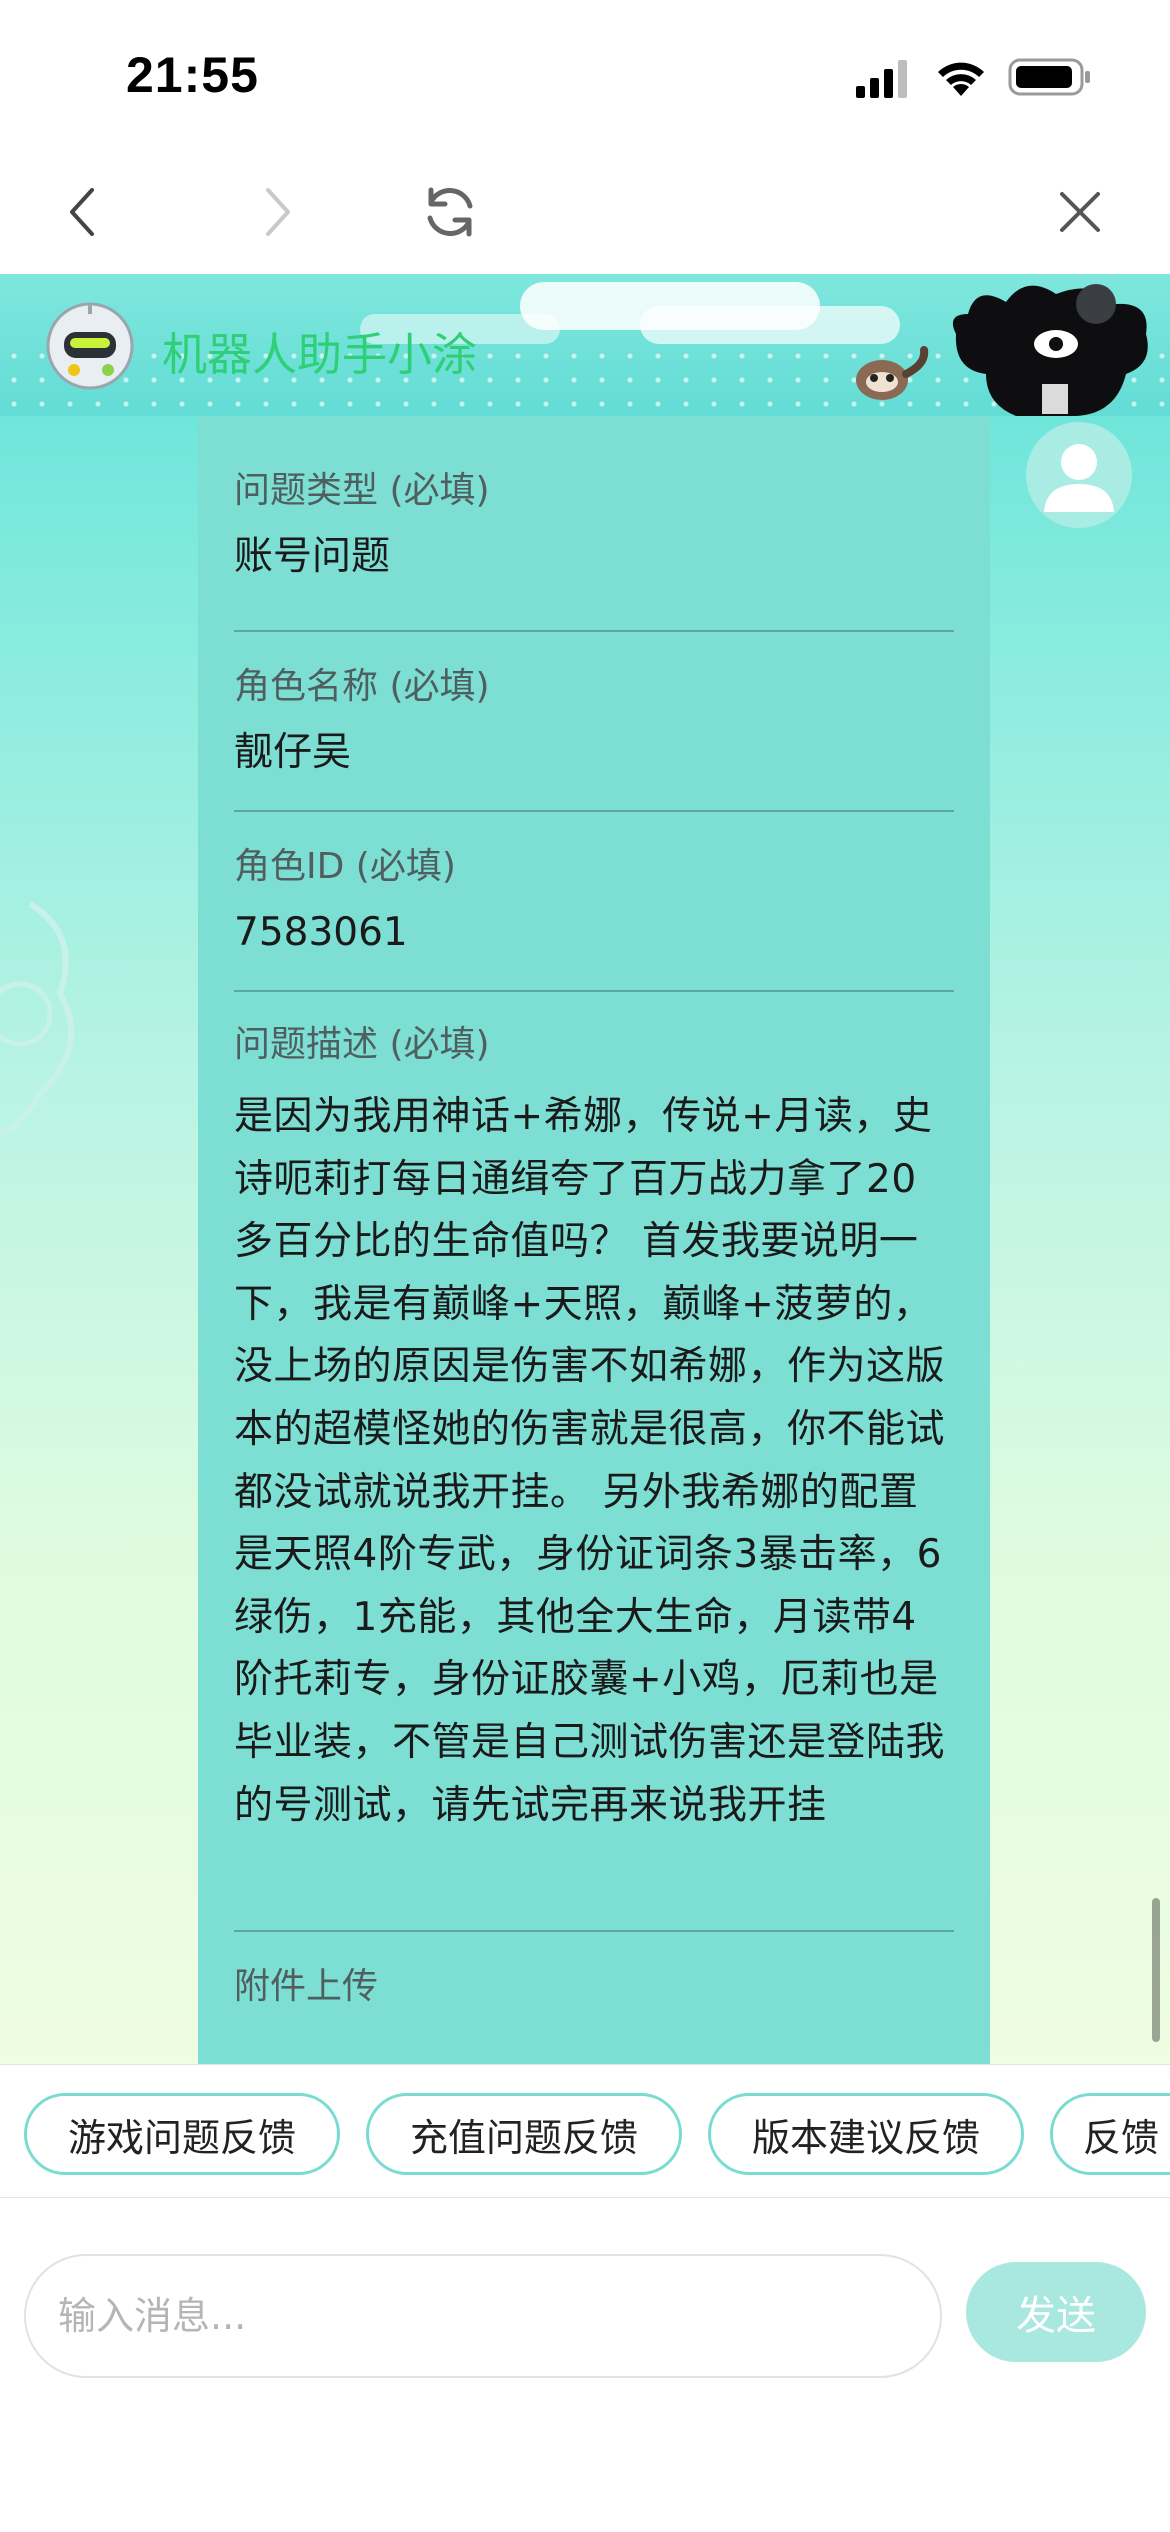 This screenshot has width=1170, height=2532. Describe the element at coordinates (293, 752) in the screenshot. I see `field-value: 靓仔吴` at that location.